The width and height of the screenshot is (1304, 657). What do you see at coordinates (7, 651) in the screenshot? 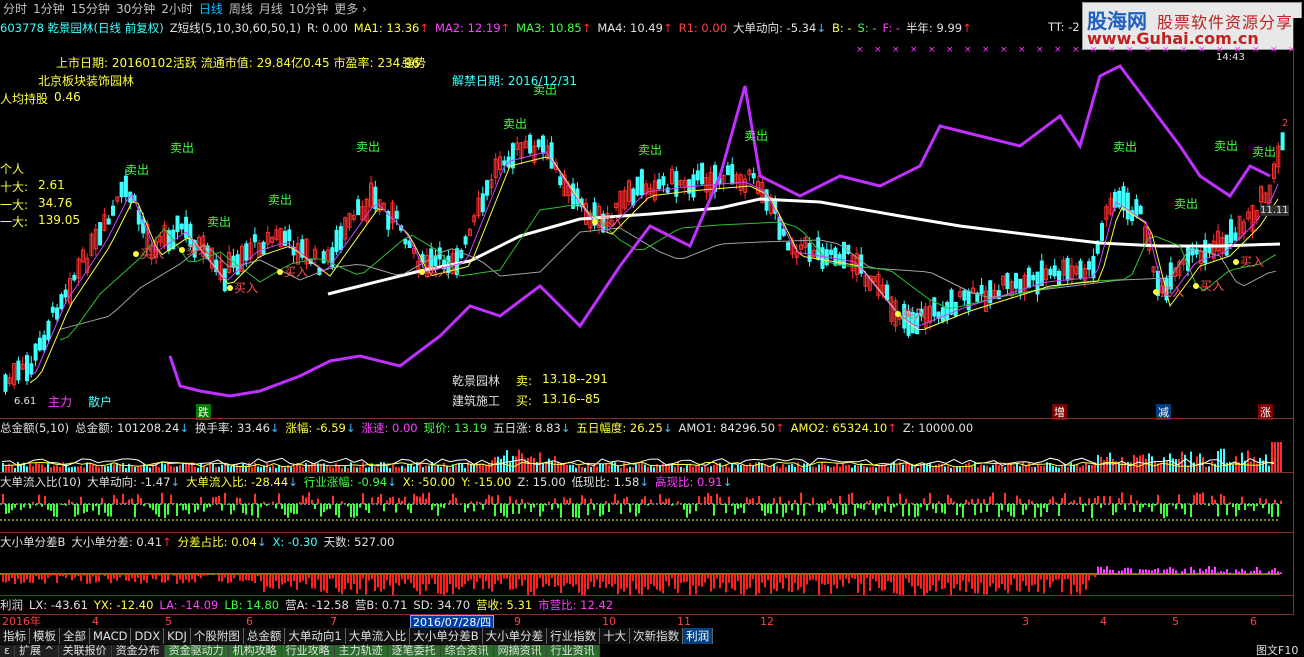
I see `info-tab: ε` at bounding box center [7, 651].